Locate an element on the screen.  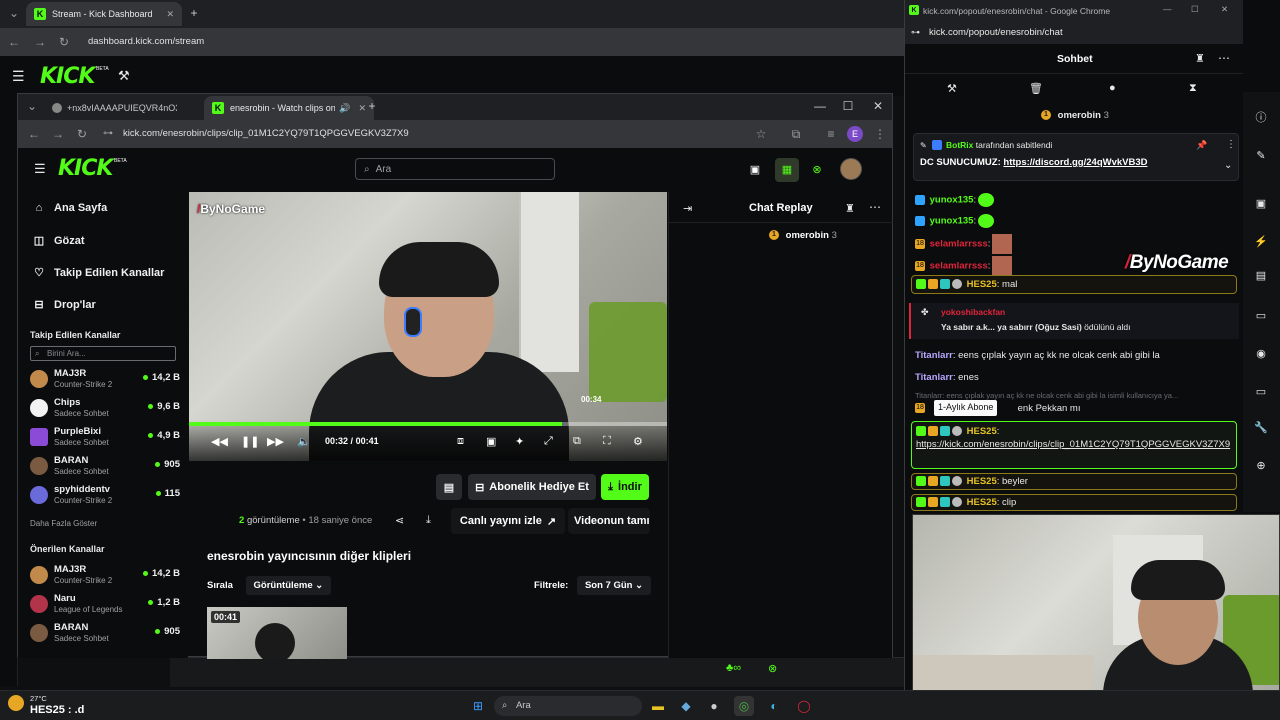
camera-icon: ▣ is located at coordinates (1261, 204).